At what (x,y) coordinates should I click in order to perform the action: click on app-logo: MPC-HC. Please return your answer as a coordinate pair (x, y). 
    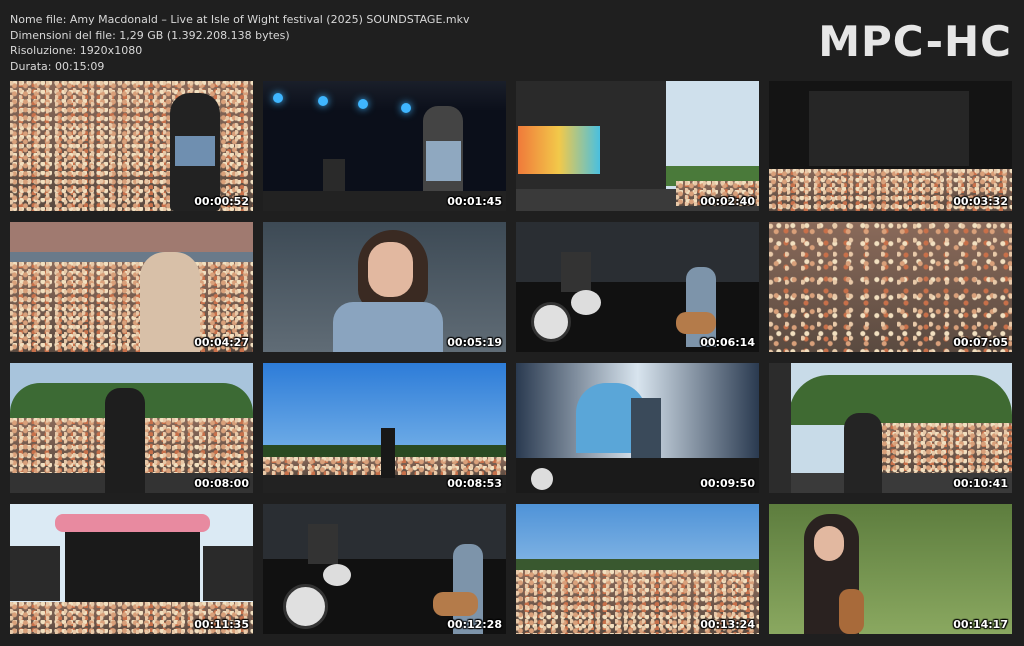
    Looking at the image, I should click on (915, 41).